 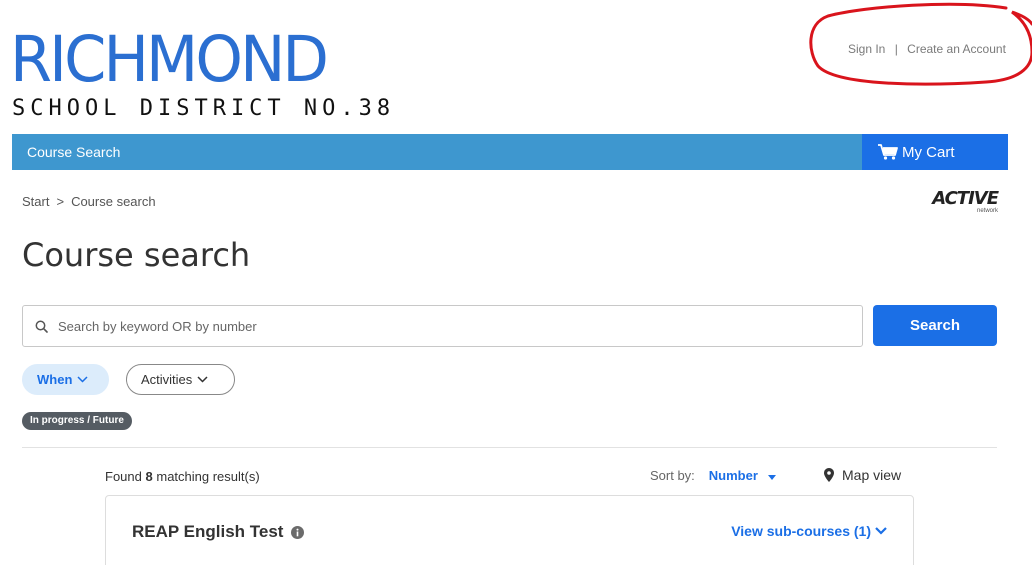 I want to click on search-input, so click(x=448, y=326).